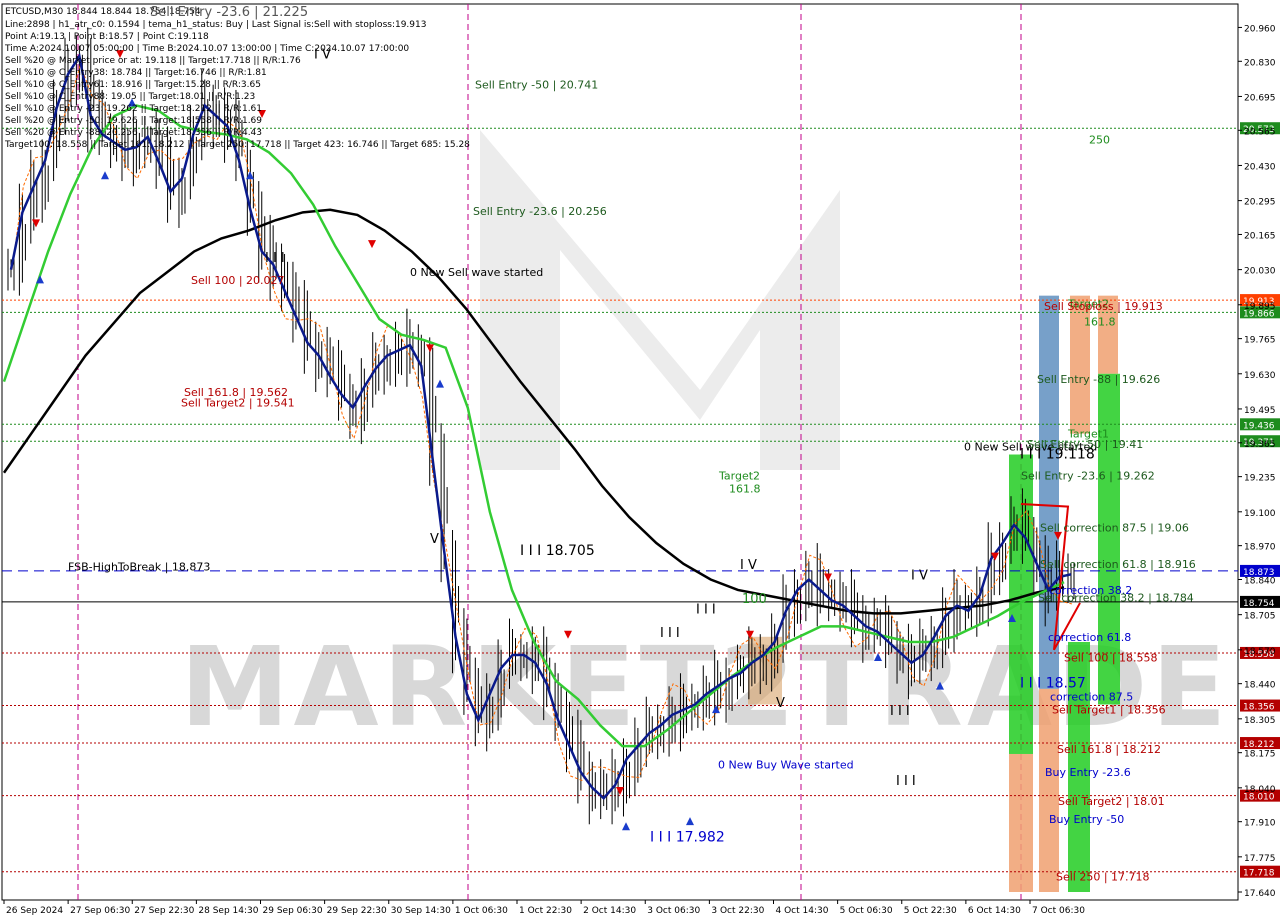 This screenshot has height=924, width=1280. Describe the element at coordinates (1260, 582) in the screenshot. I see `price-tick-label: 18.840` at that location.